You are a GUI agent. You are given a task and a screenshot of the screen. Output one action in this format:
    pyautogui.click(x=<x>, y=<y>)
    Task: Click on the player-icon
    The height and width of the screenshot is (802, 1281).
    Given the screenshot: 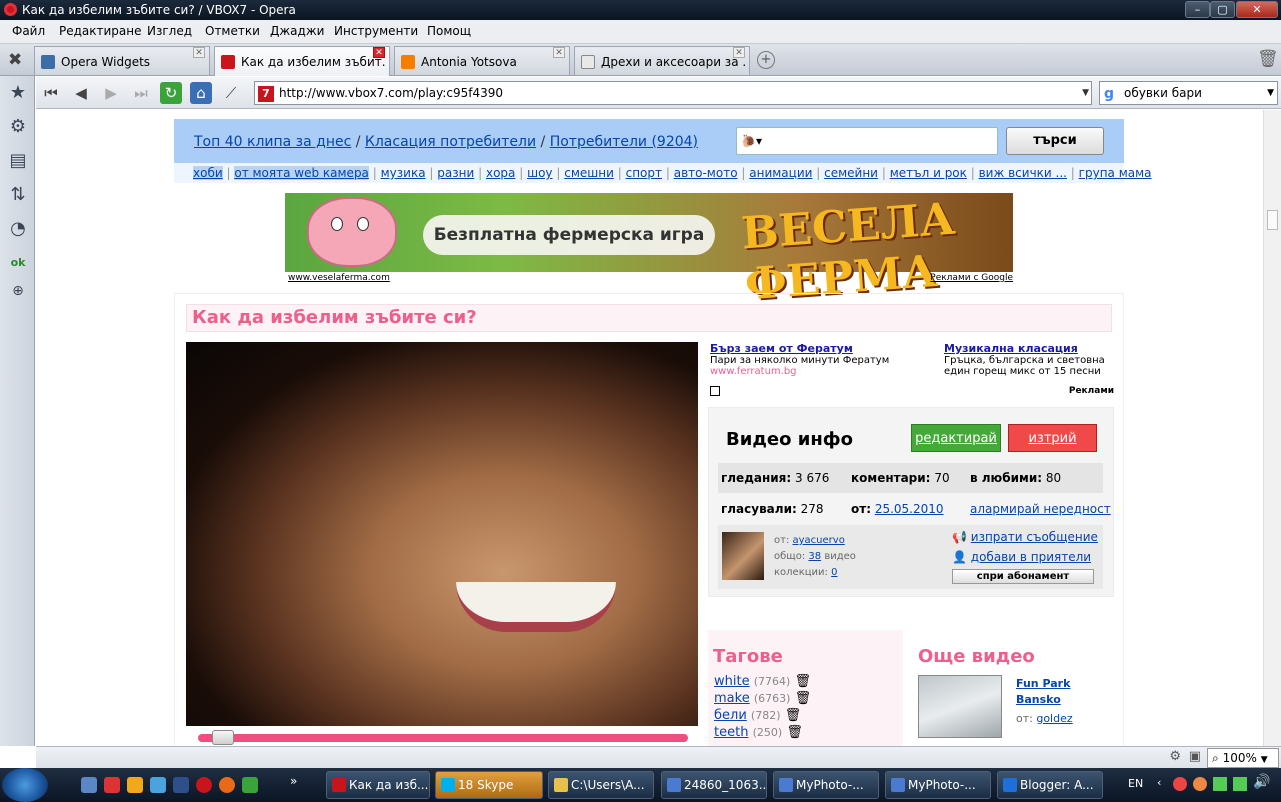 What is the action you would take?
    pyautogui.click(x=135, y=785)
    